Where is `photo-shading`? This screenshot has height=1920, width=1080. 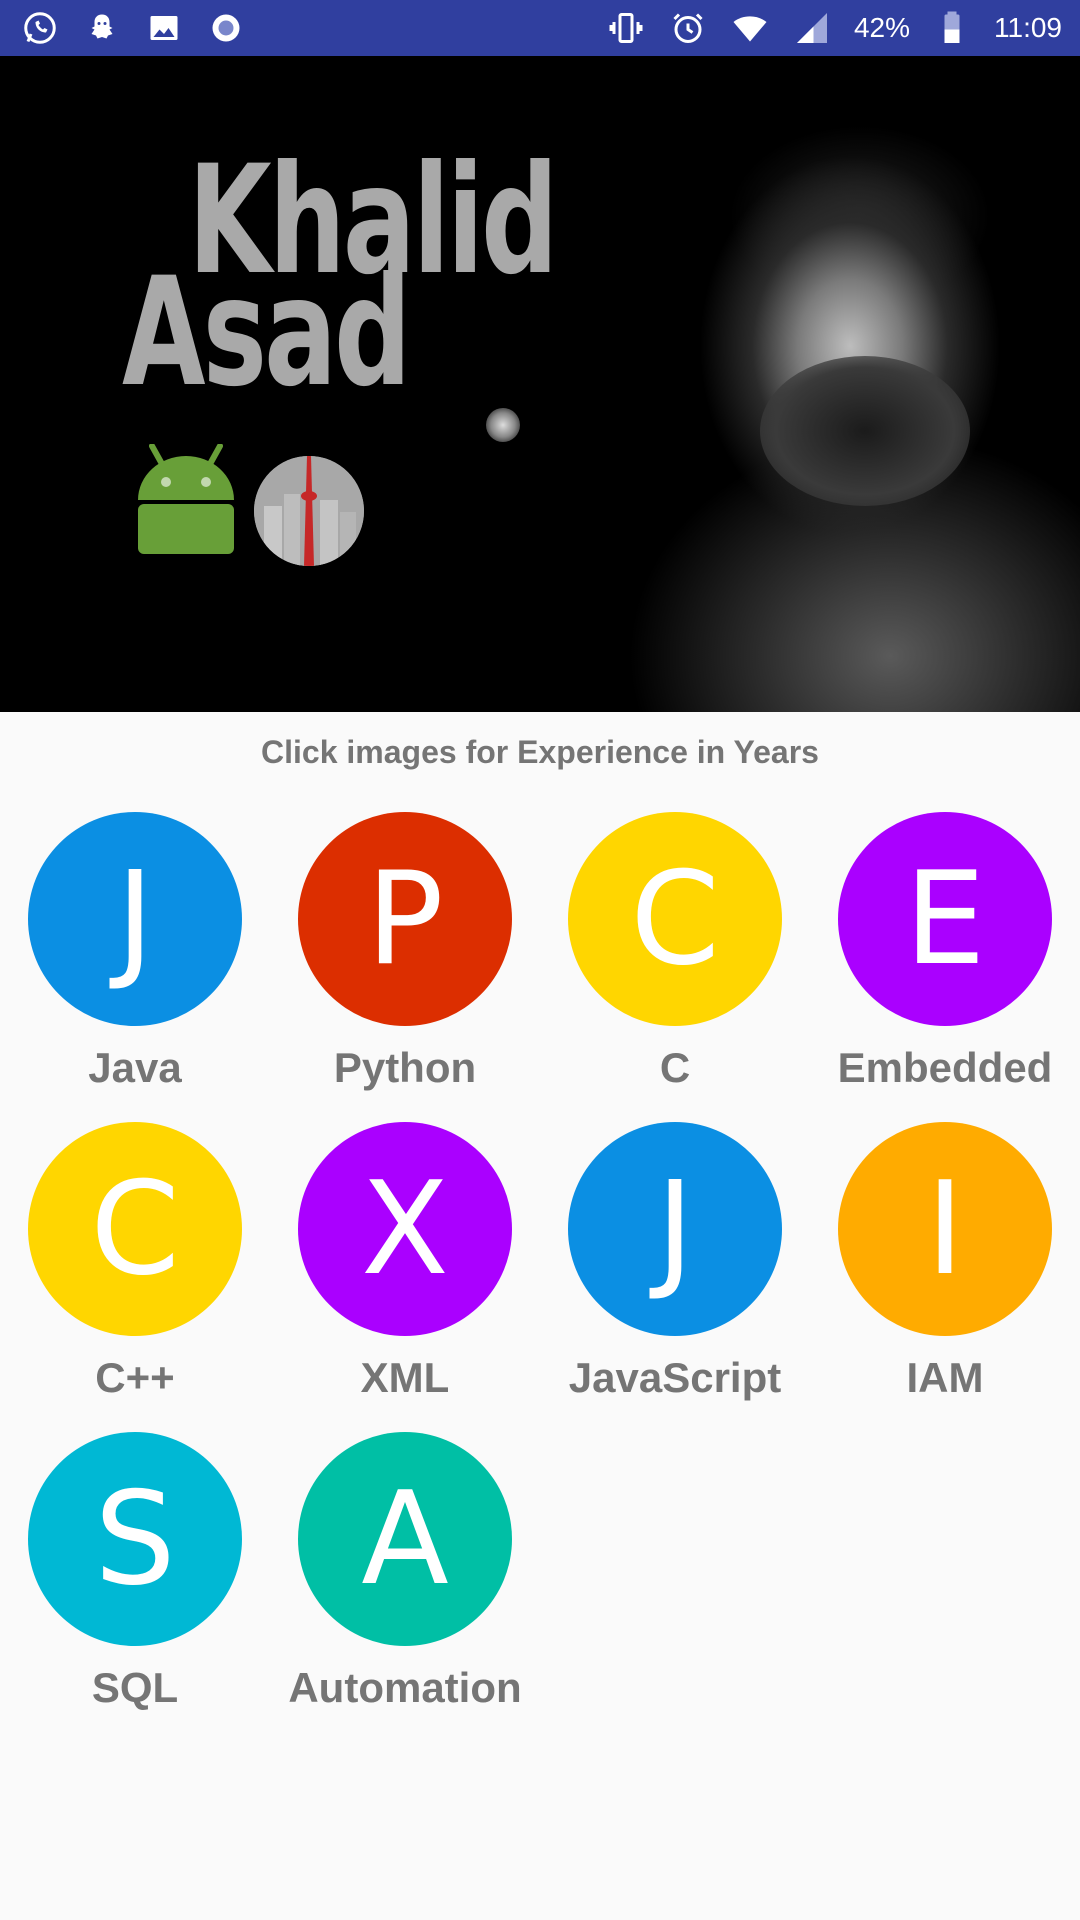
photo-shading is located at coordinates (865, 431).